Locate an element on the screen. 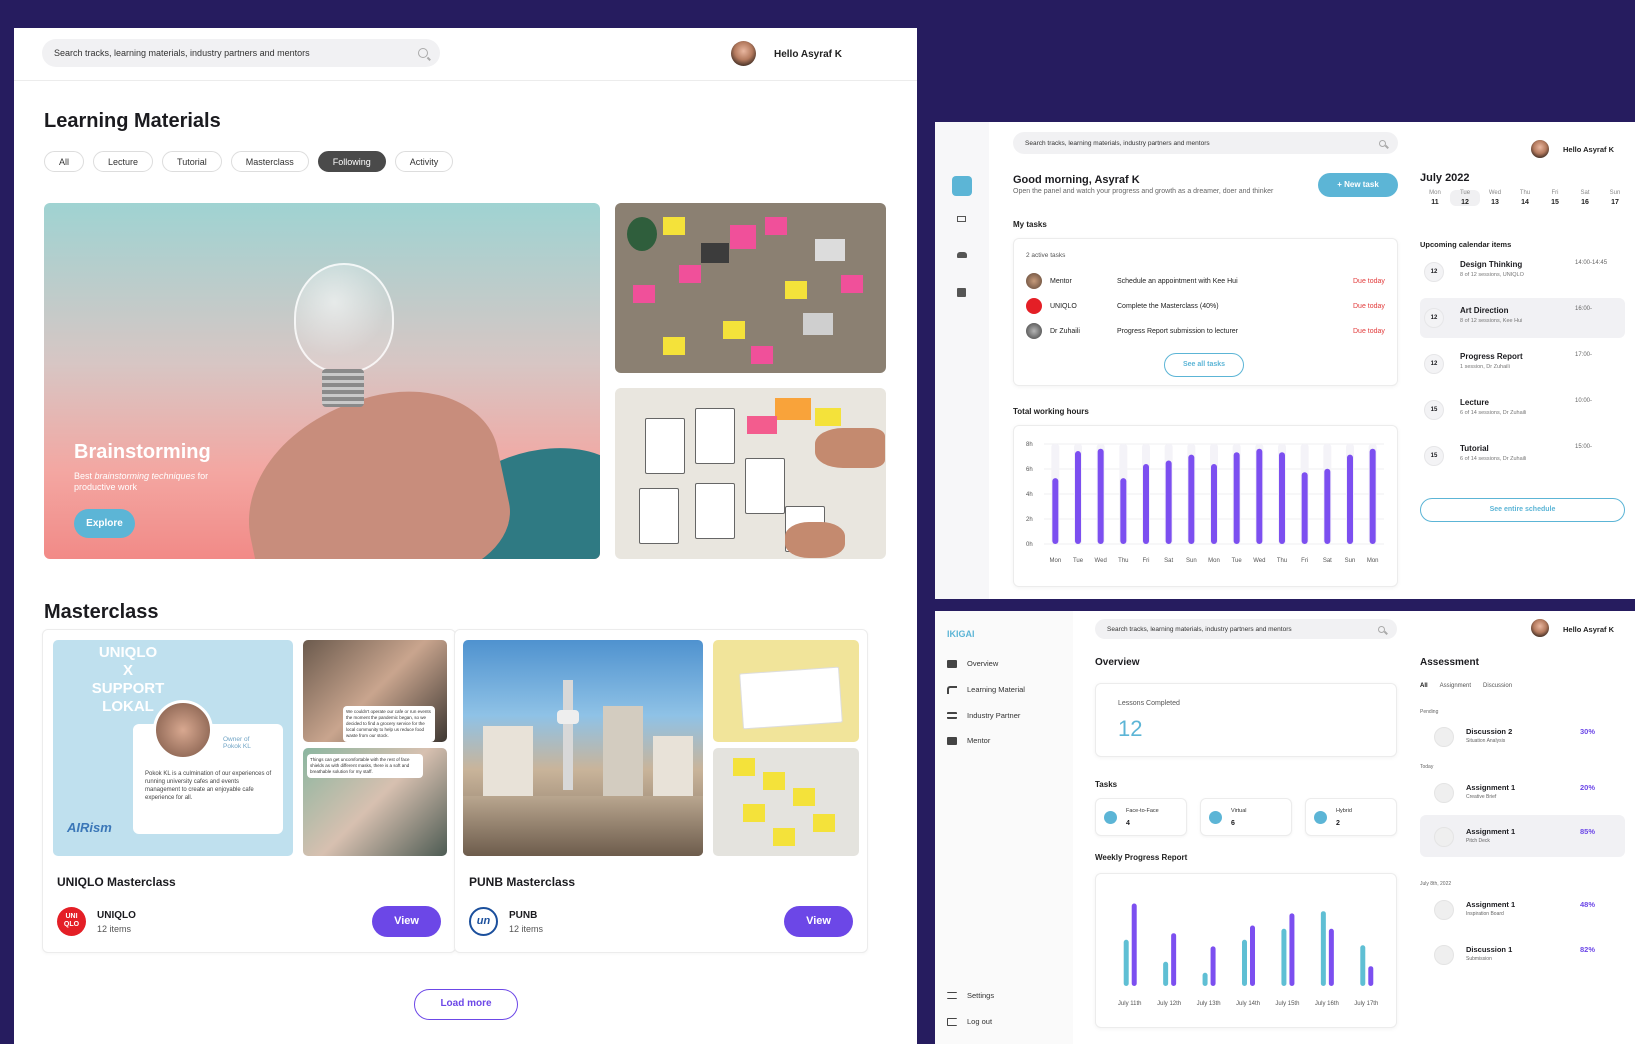  calendar-icon is located at coordinates (961, 292).